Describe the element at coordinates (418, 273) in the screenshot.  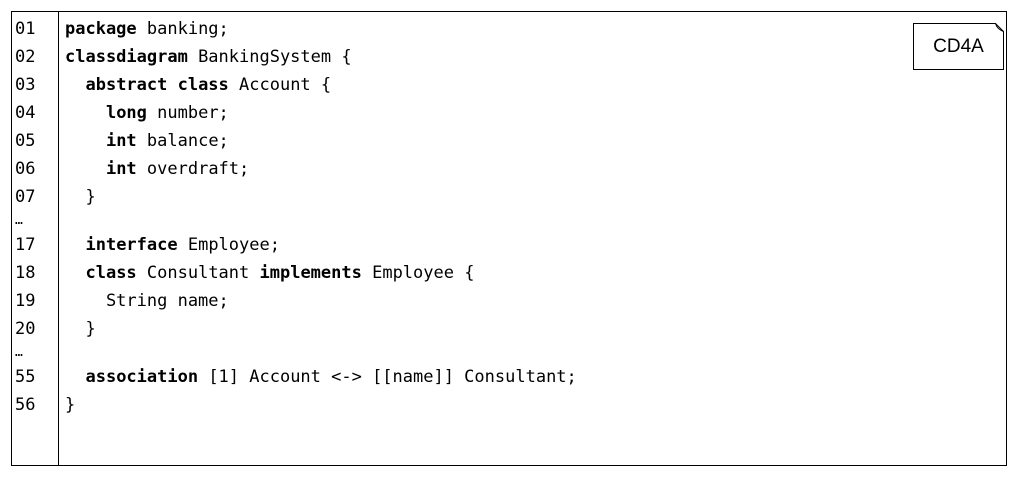
I see `code-token: Employee {` at that location.